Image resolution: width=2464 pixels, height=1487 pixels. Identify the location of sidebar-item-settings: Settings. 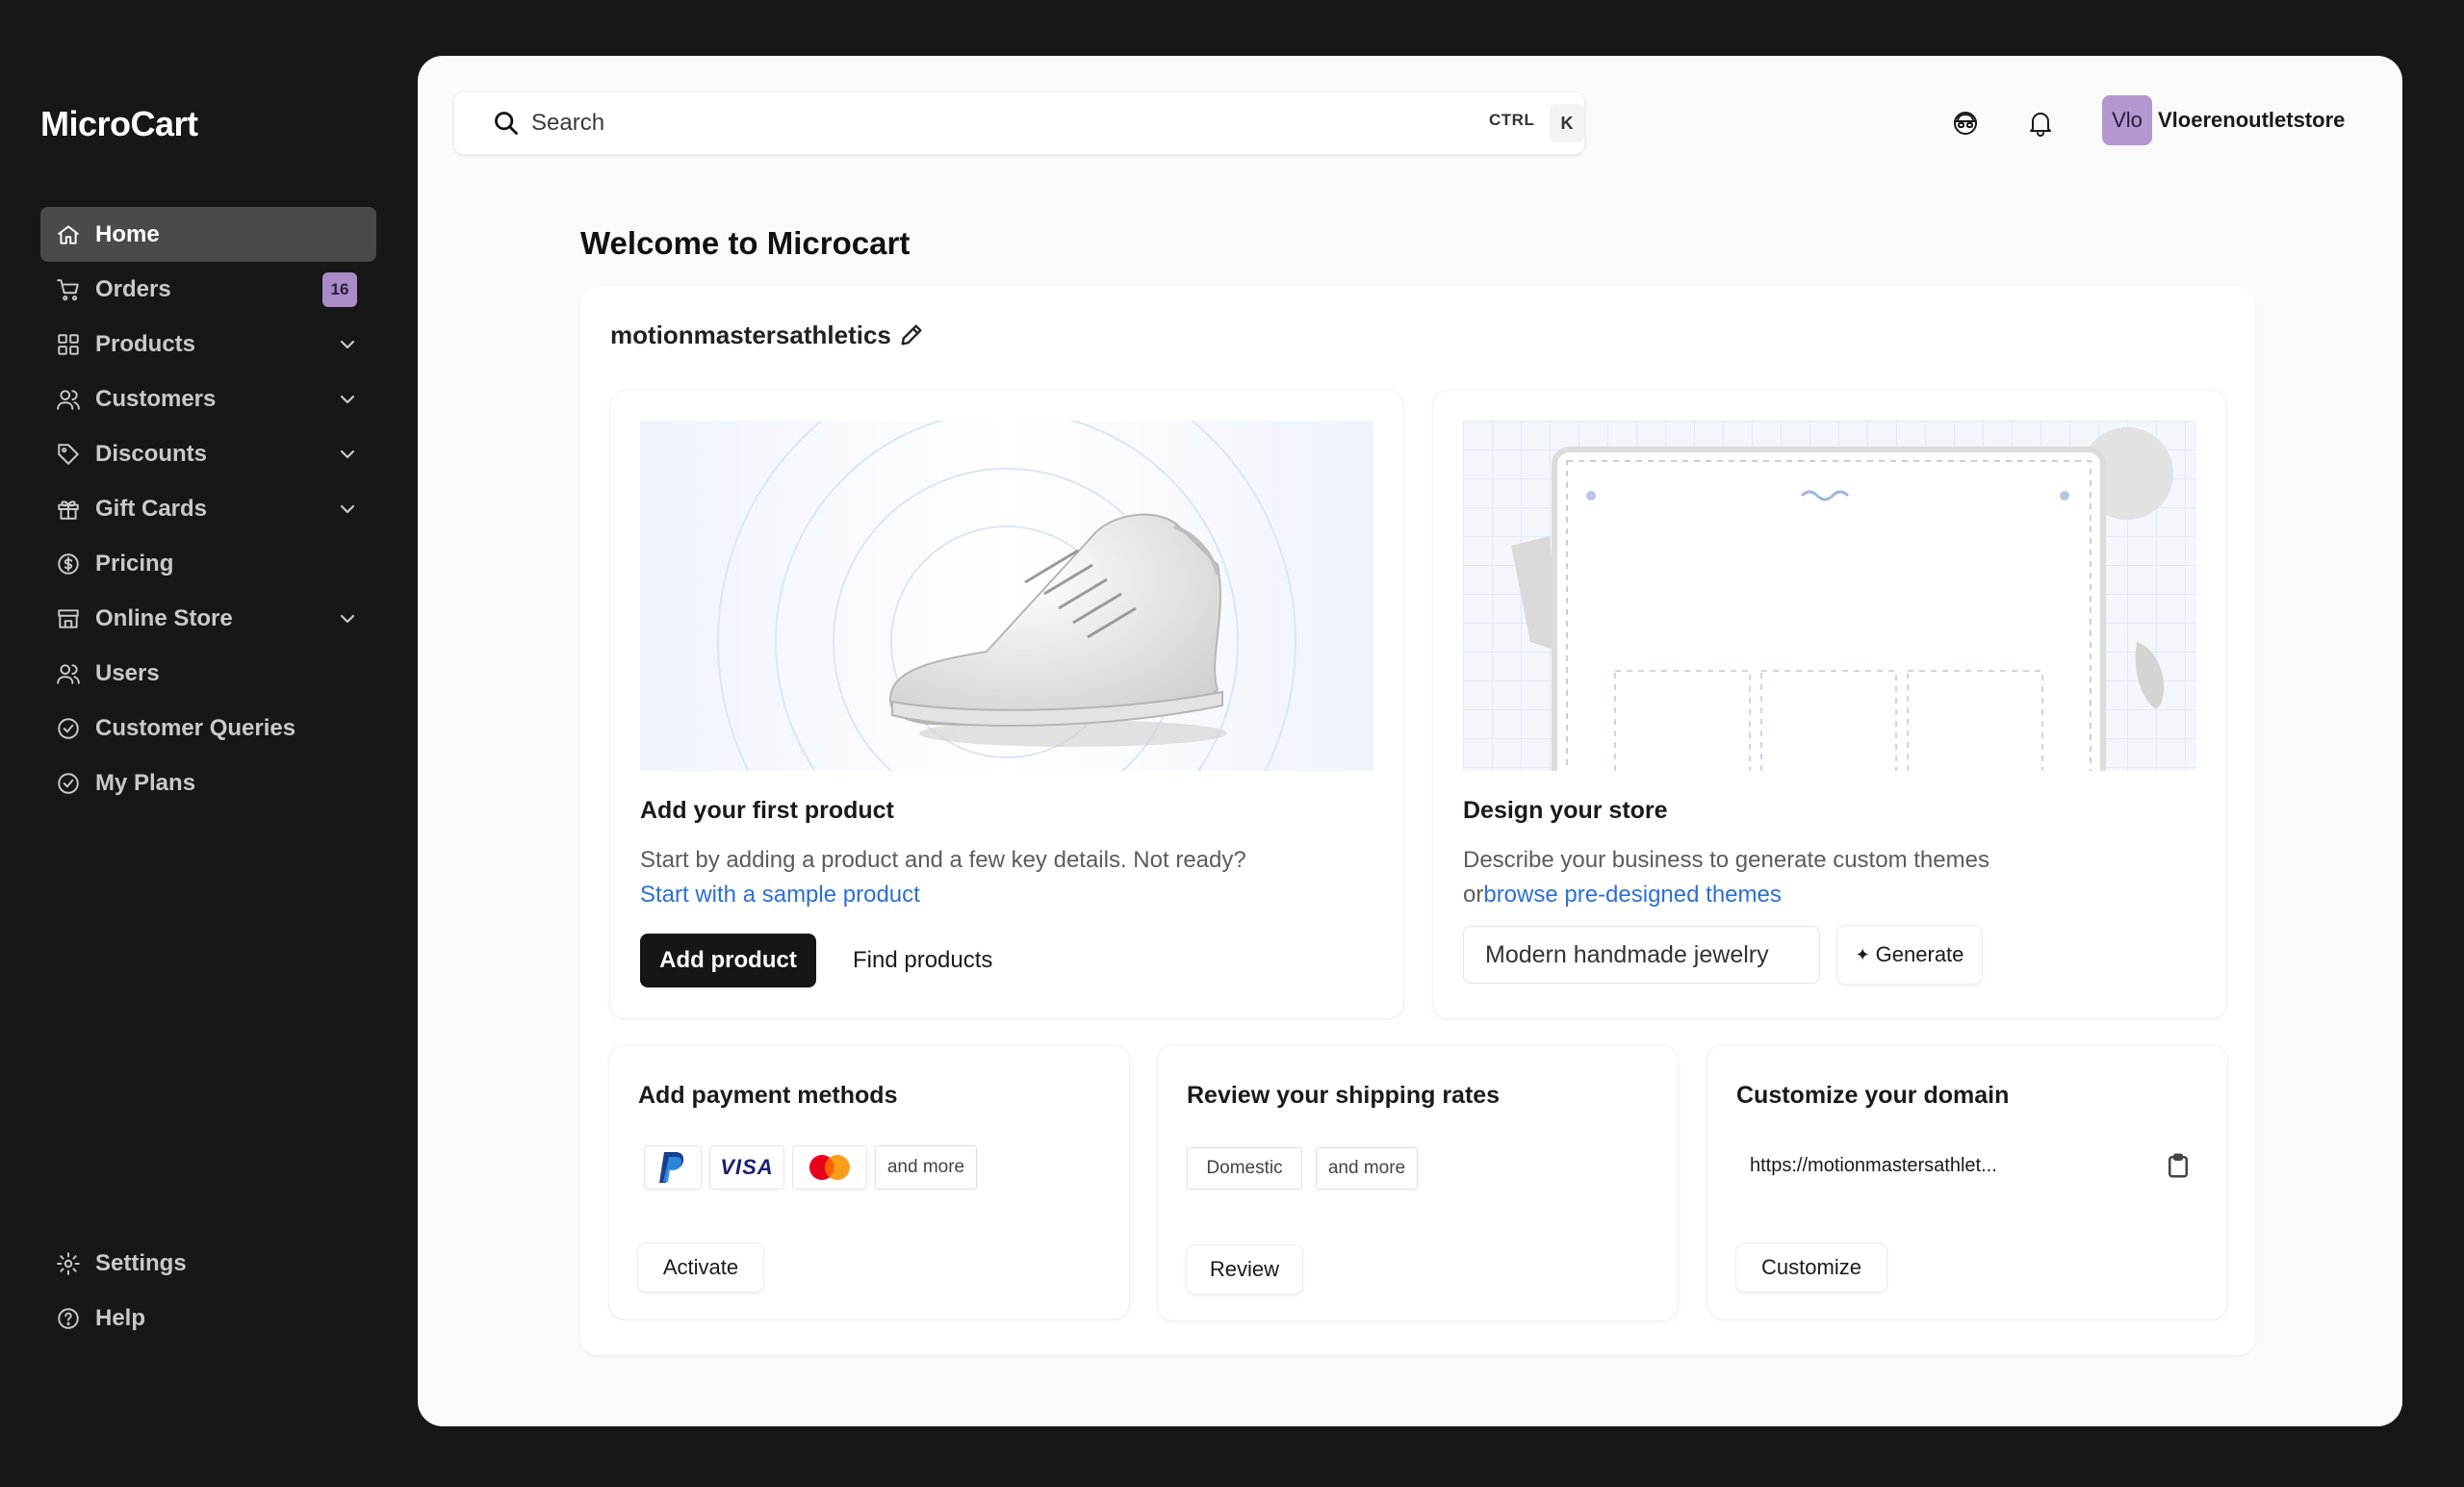
(208, 1263).